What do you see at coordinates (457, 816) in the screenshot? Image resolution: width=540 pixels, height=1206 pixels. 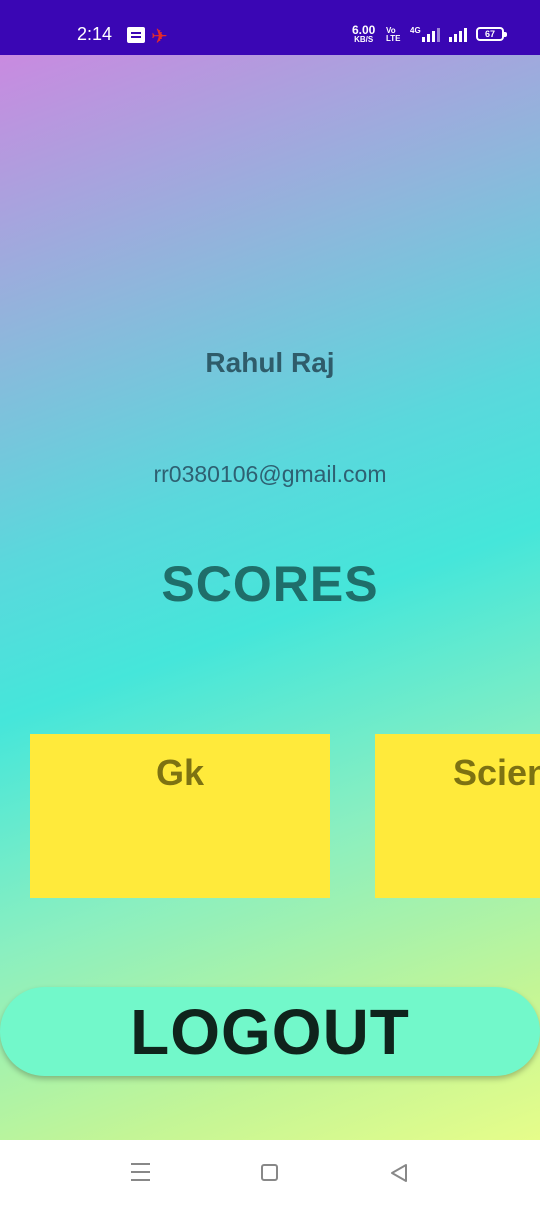 I see `score-card-science: Science` at bounding box center [457, 816].